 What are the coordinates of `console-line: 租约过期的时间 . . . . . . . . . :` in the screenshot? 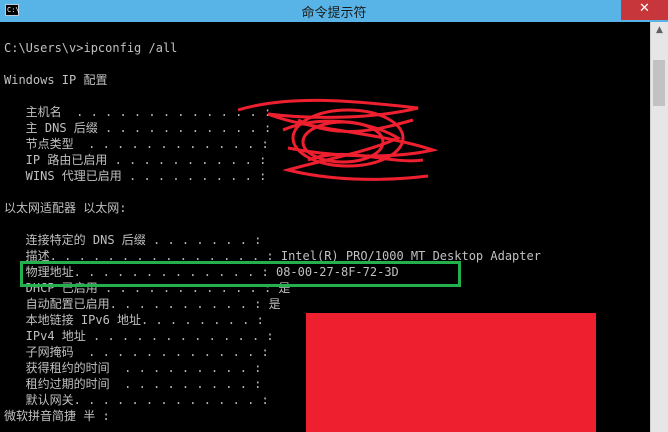 It's located at (133, 384).